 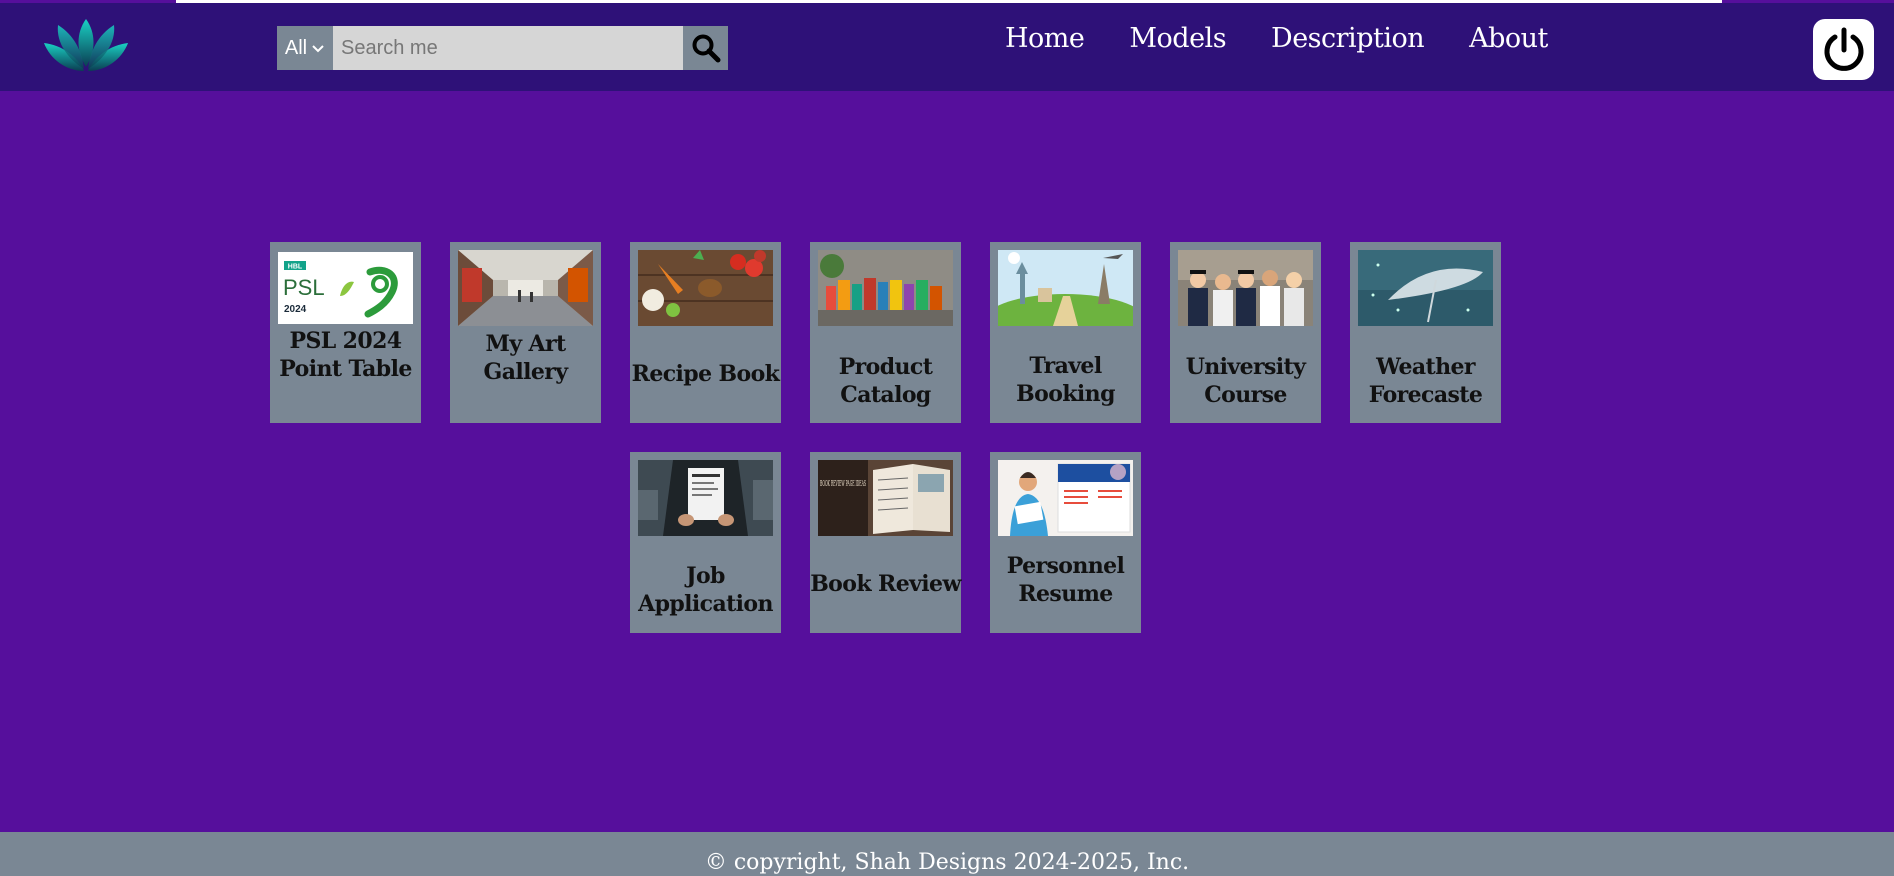 I want to click on psl-hbl-text: HBL, so click(x=295, y=267).